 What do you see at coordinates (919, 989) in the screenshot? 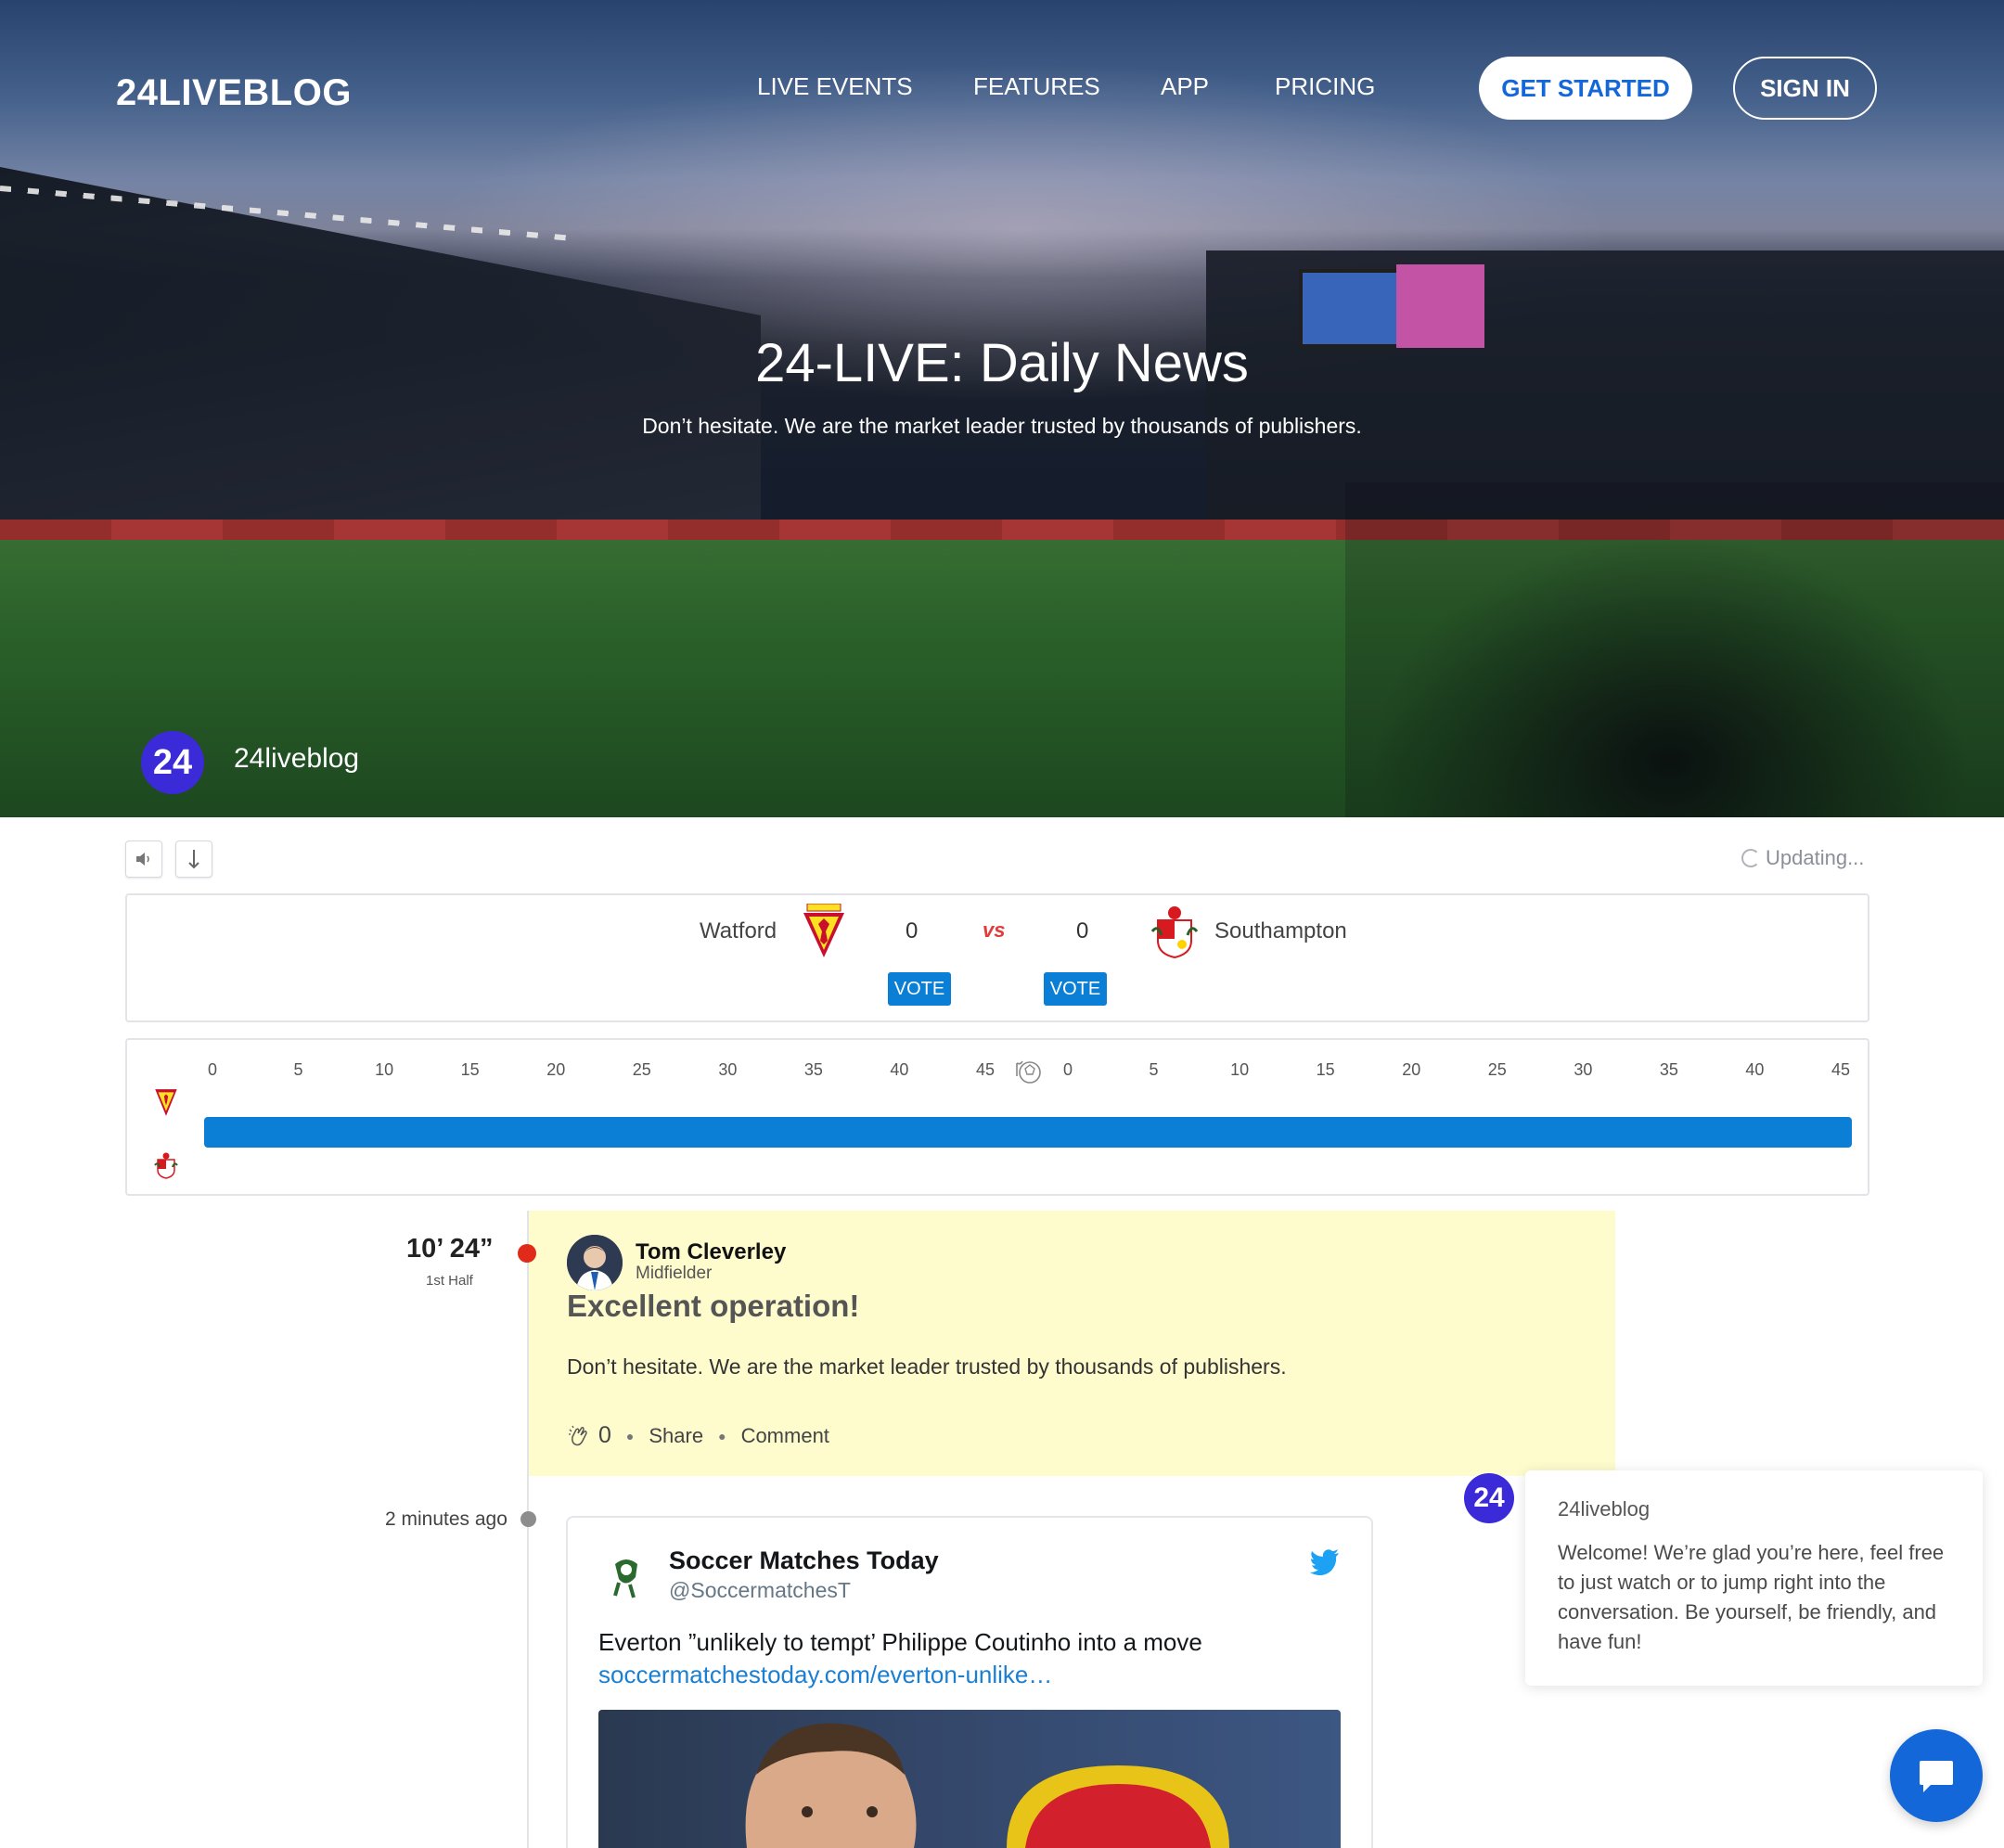
I see `vote-home-button: VOTE` at bounding box center [919, 989].